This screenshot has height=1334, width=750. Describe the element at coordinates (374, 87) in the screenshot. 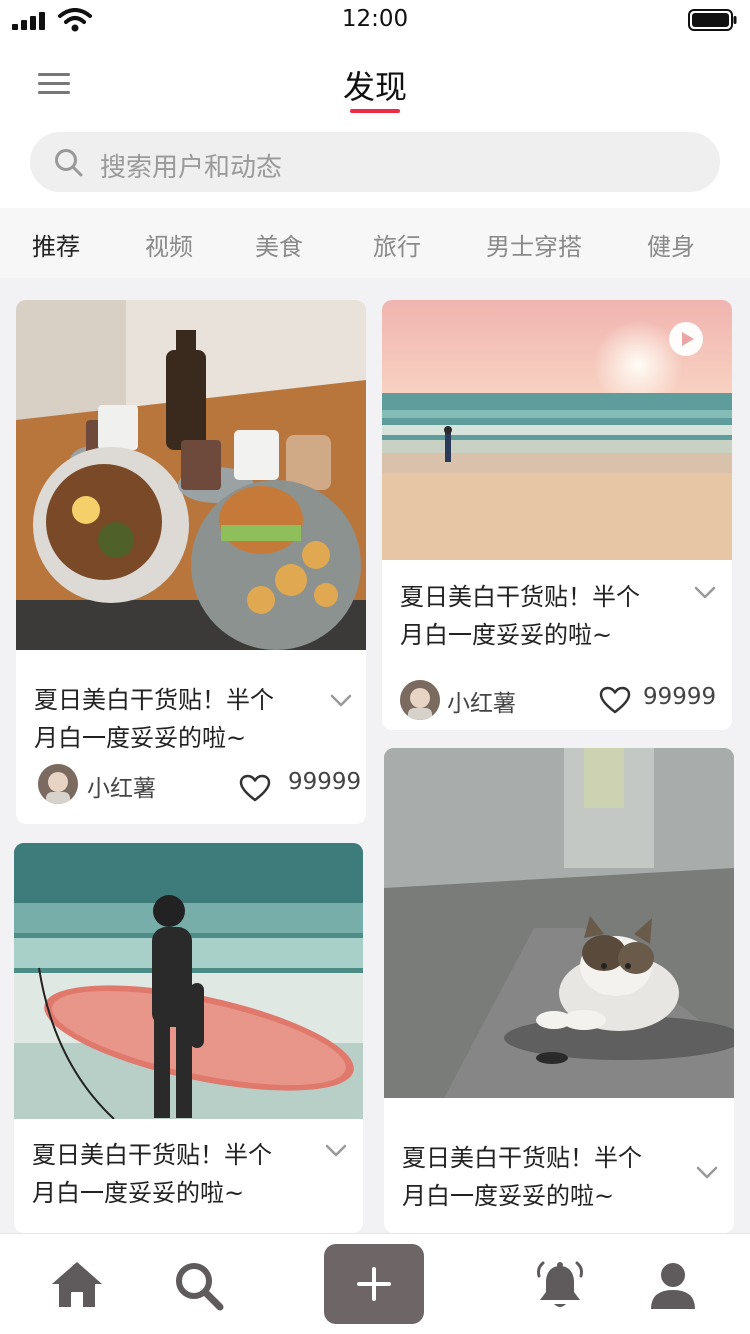

I see `page-title: 发现` at that location.